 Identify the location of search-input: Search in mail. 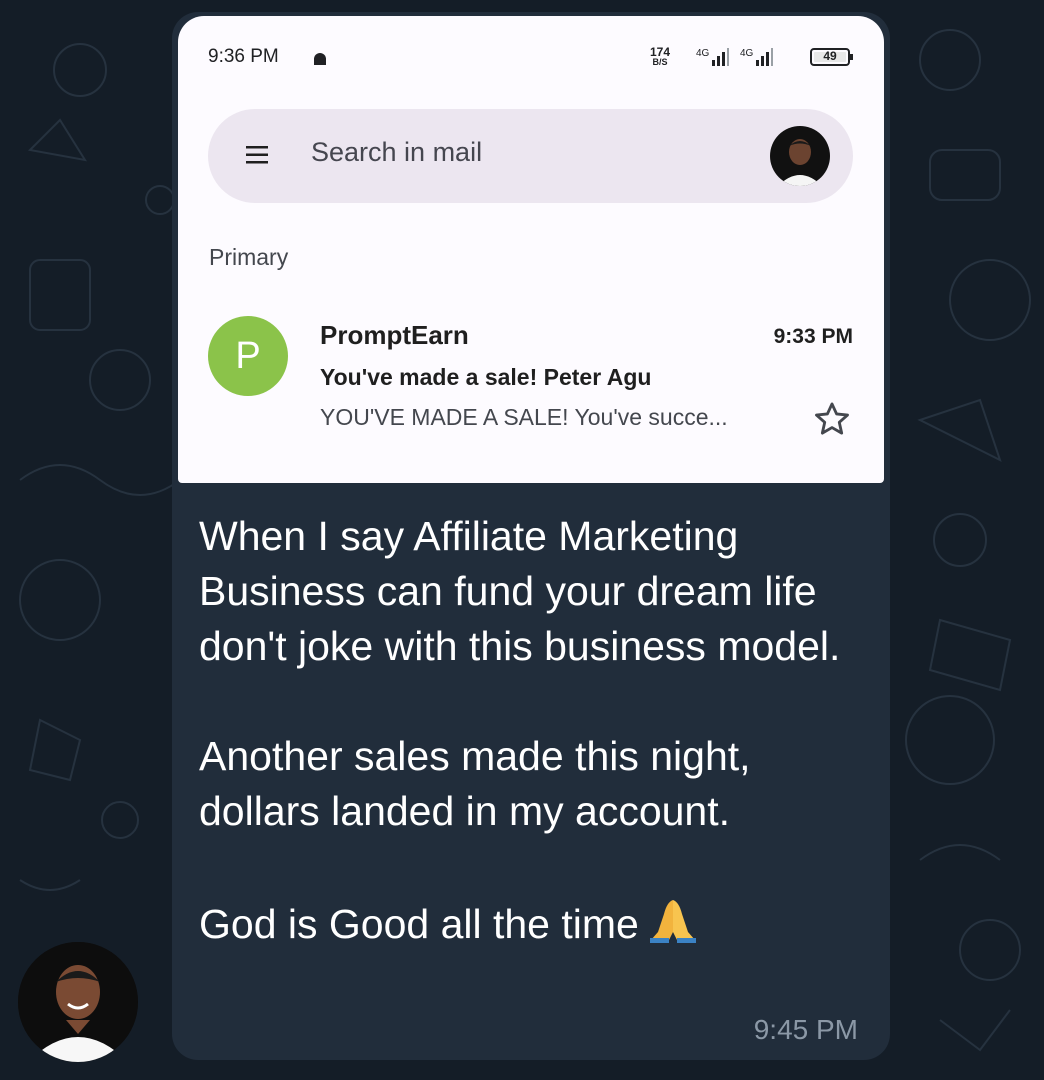
(396, 152).